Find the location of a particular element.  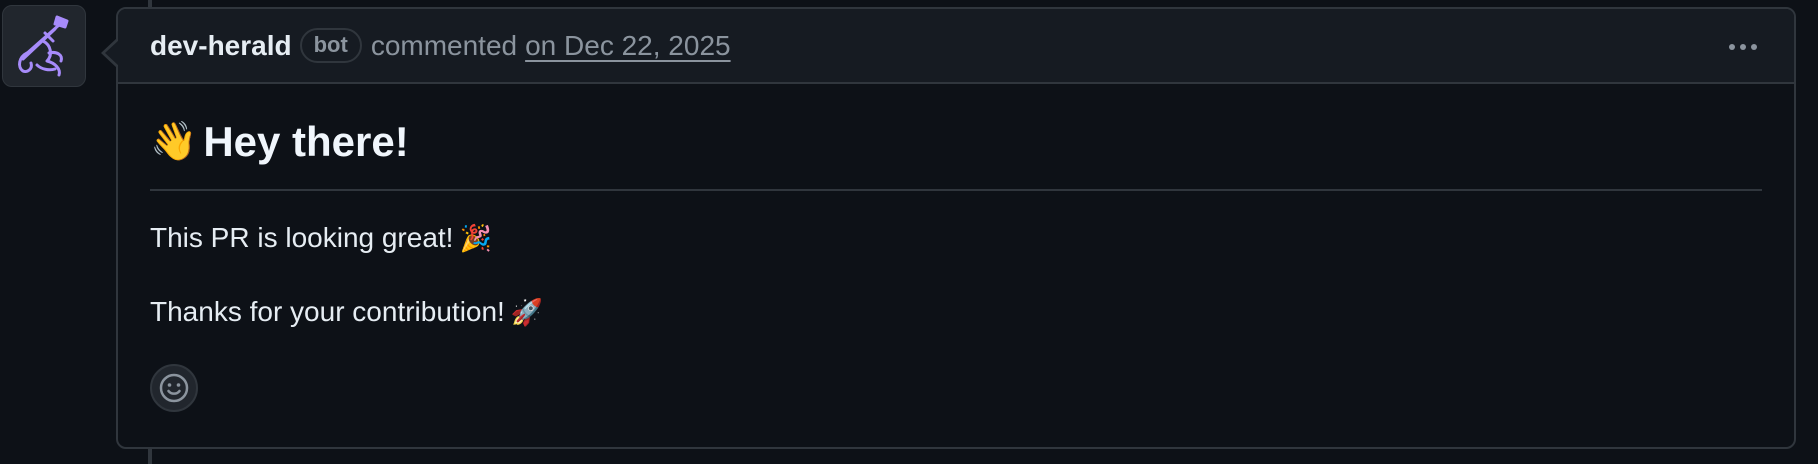

add-reaction-button is located at coordinates (174, 388).